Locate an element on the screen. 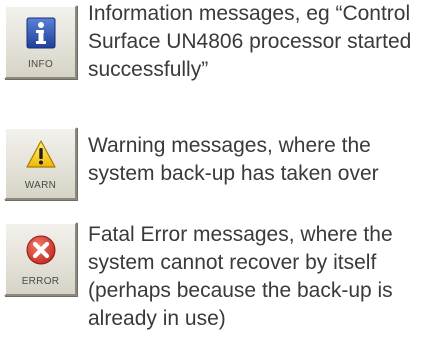  info-caption: INFO is located at coordinates (40, 64).